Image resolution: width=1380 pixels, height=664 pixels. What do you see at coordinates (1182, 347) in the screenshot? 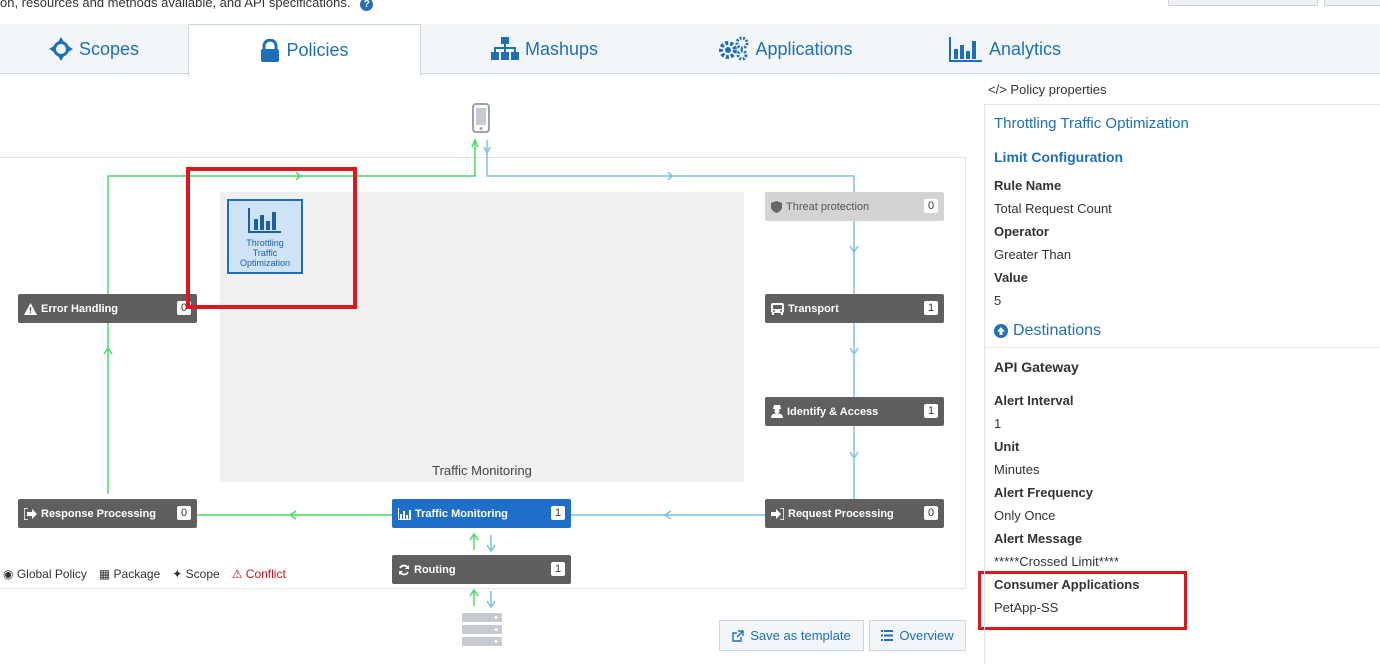
I see `divider` at bounding box center [1182, 347].